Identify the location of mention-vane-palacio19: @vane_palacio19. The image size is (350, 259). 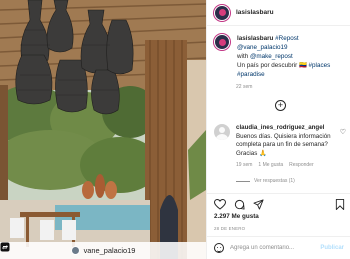
(262, 47).